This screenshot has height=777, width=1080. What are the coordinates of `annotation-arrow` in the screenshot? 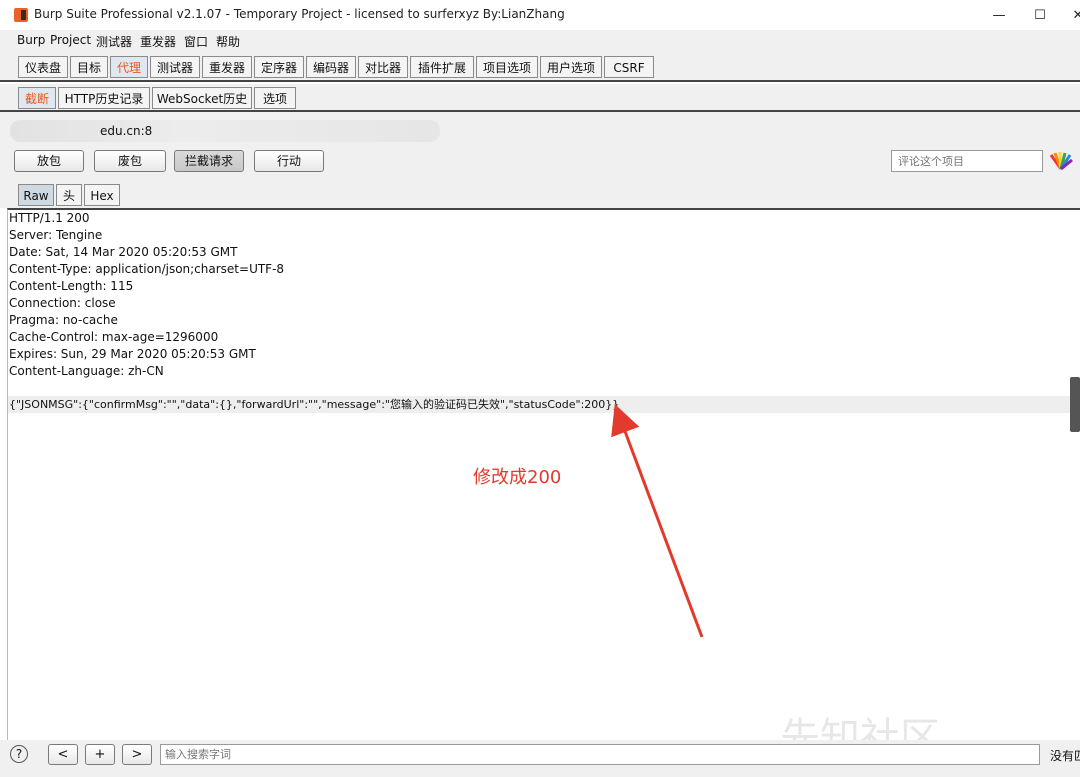 It's located at (657, 520).